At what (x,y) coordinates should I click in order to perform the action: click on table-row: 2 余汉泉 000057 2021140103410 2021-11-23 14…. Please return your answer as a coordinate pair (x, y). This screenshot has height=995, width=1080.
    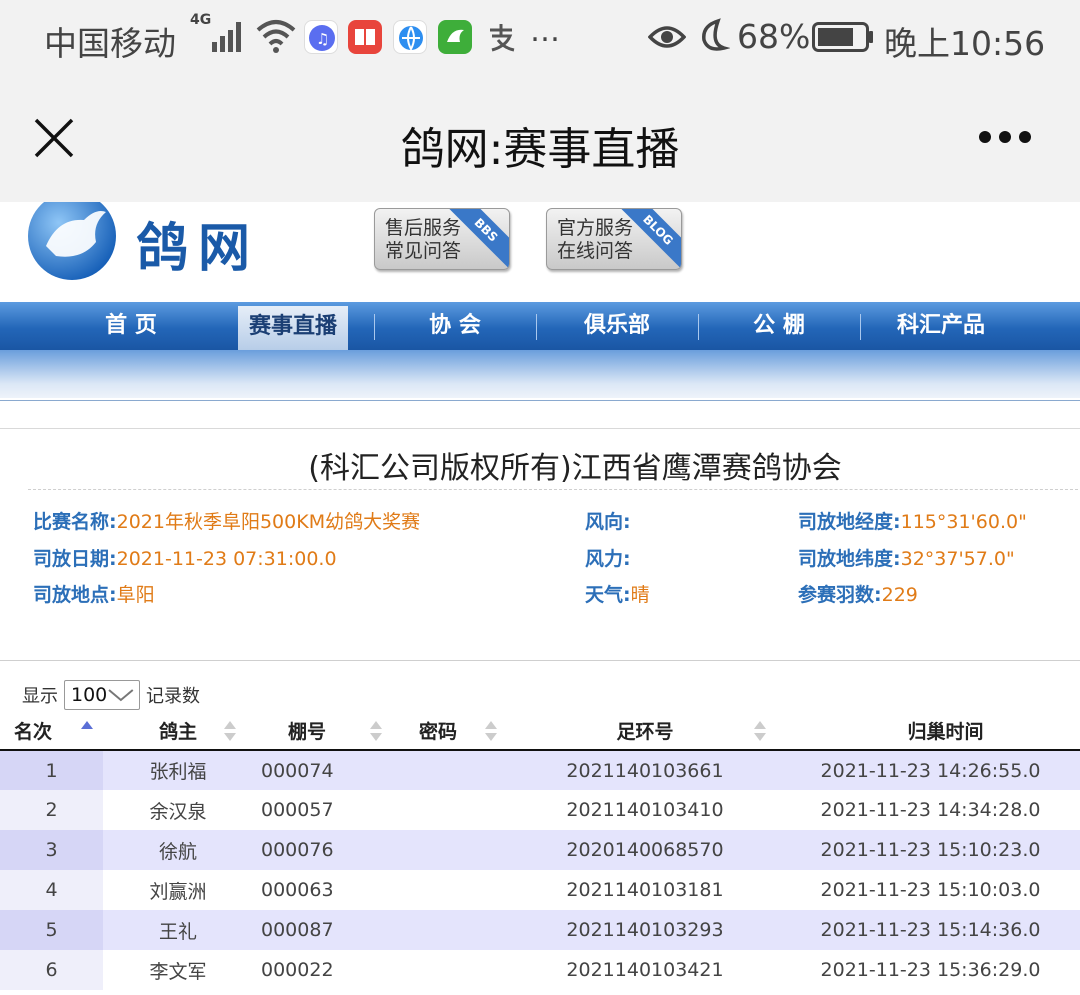
    Looking at the image, I should click on (540, 810).